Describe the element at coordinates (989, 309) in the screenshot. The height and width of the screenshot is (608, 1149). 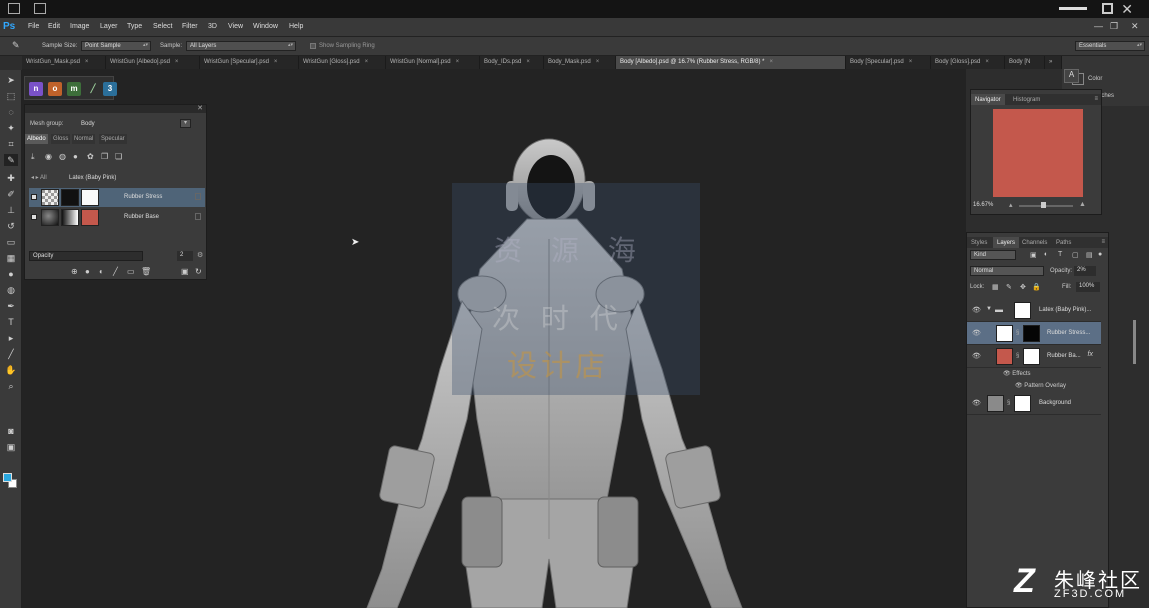
I see `expand-arrow-icon: ▼` at that location.